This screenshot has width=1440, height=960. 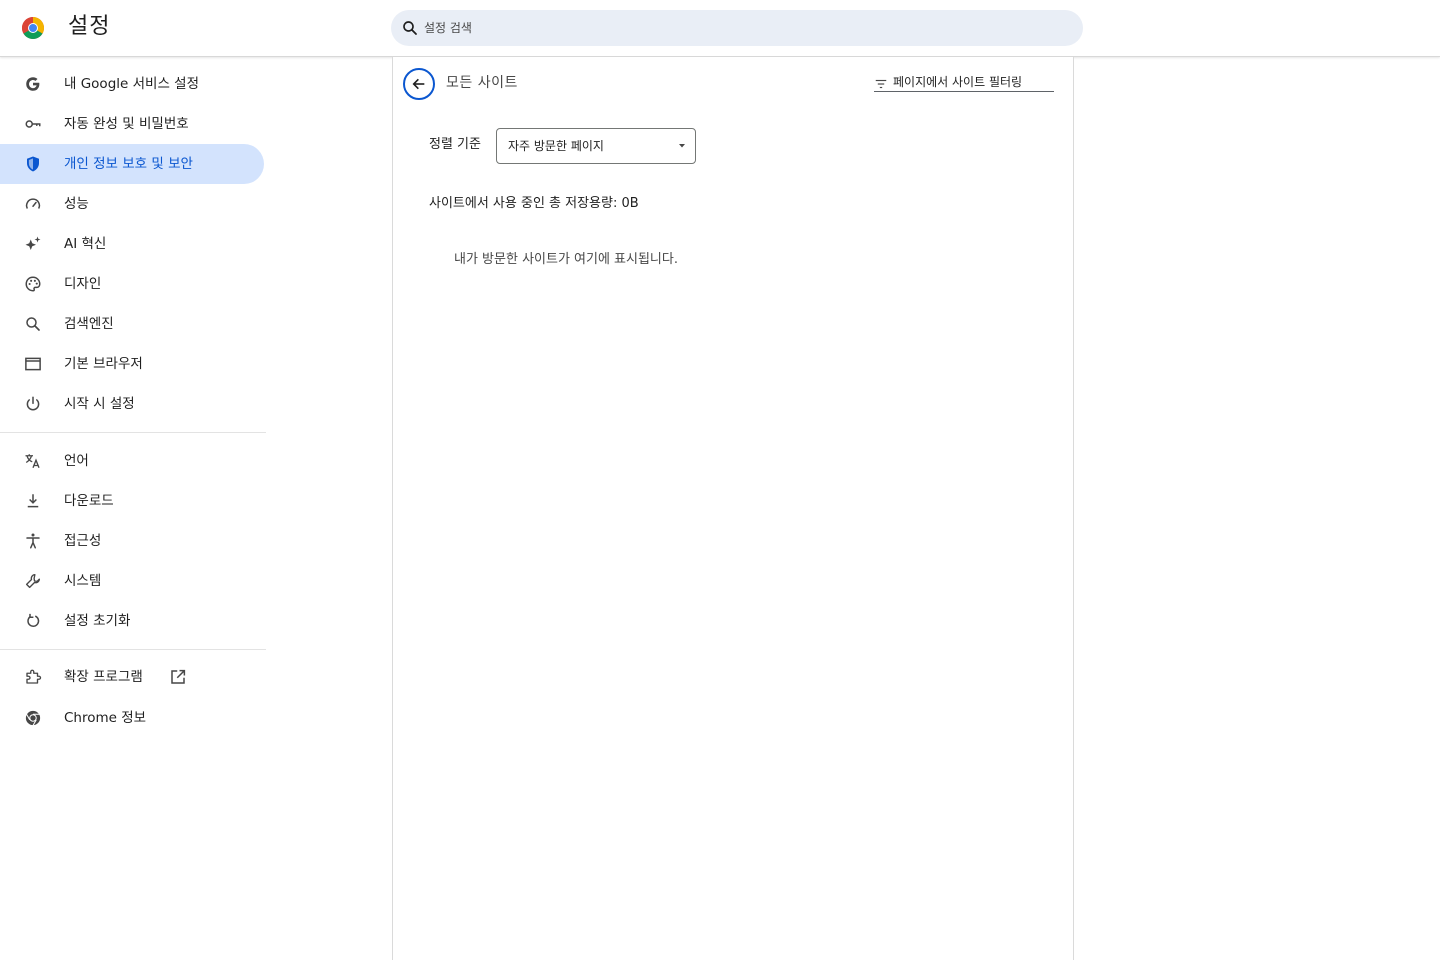 I want to click on sidebar-item-label: 기본 브라우저, so click(x=103, y=364).